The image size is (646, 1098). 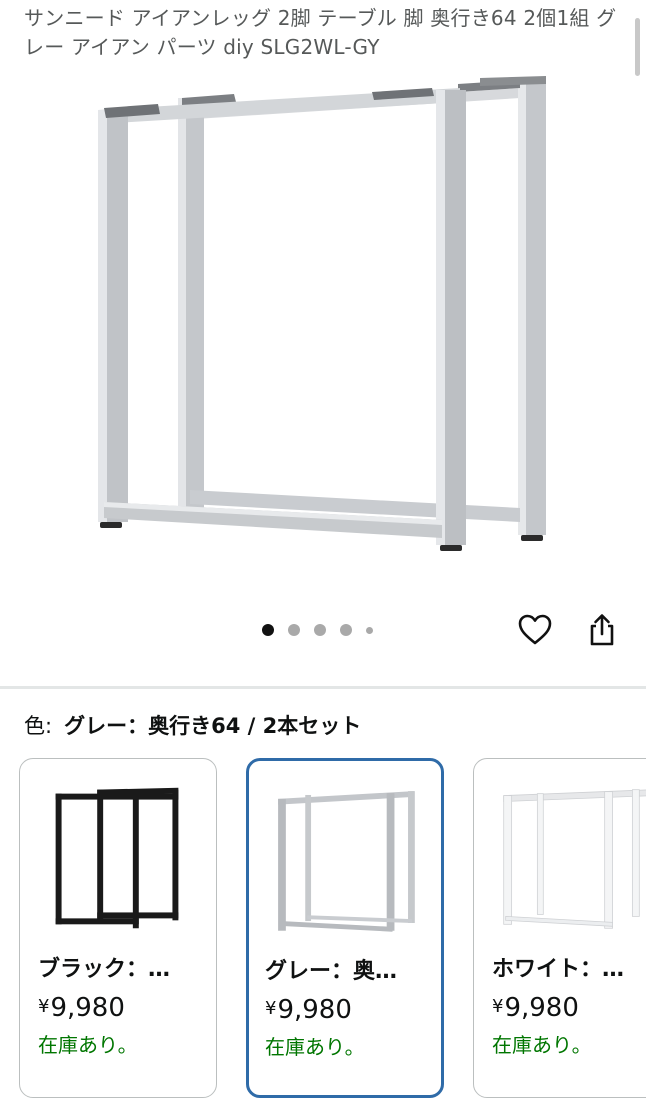 I want to click on variation-option-gray: グレー：奥… ¥9,980 在庫あり。, so click(x=345, y=928).